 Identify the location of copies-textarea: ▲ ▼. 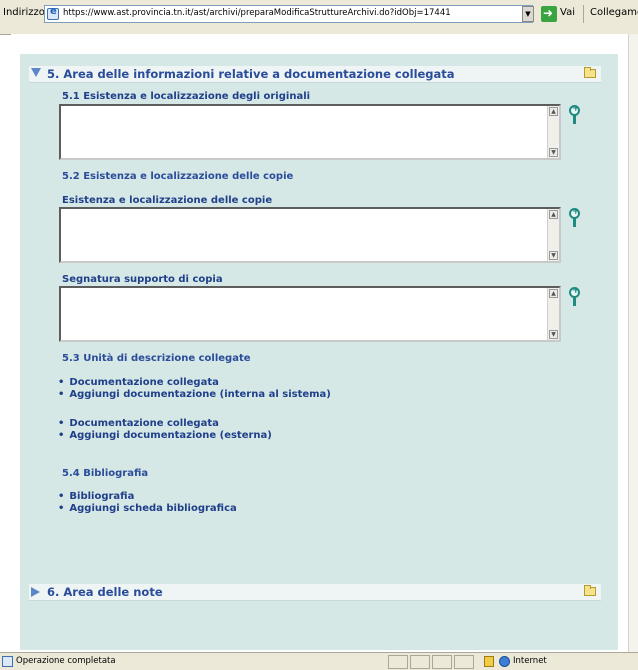
(310, 235).